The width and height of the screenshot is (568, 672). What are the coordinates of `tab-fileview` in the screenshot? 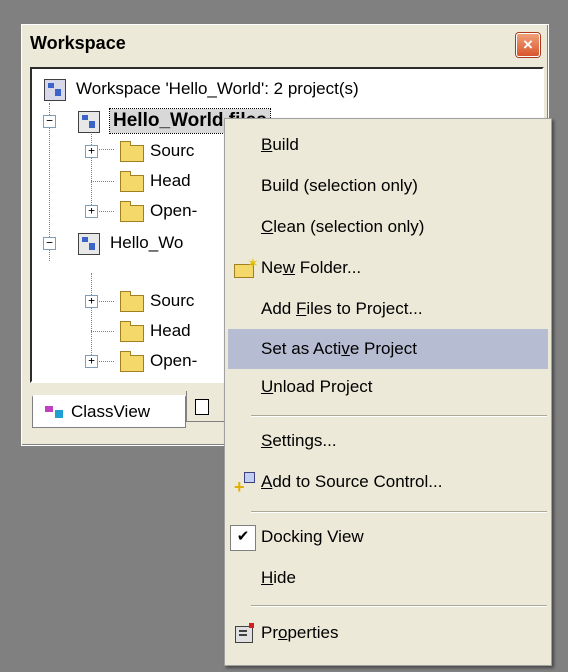 It's located at (207, 406).